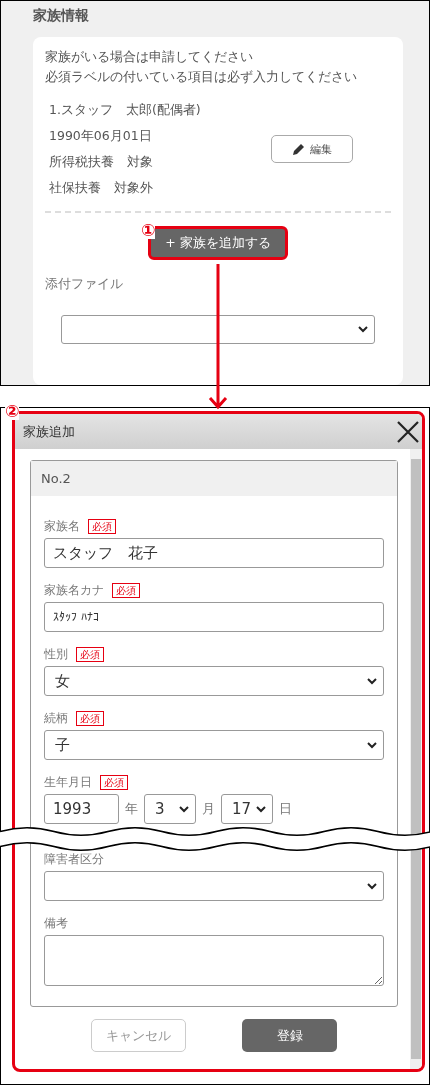 This screenshot has width=430, height=1085. I want to click on field-label: 備考, so click(56, 923).